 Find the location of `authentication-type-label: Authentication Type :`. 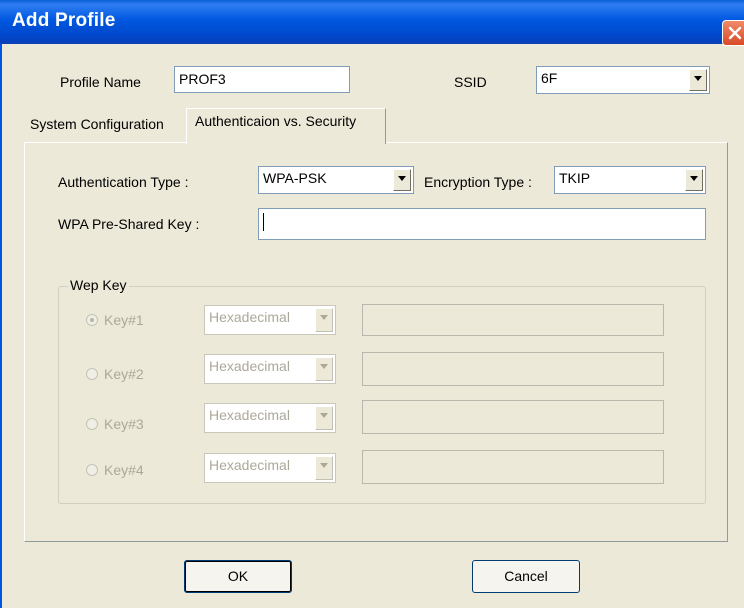

authentication-type-label: Authentication Type : is located at coordinates (123, 182).